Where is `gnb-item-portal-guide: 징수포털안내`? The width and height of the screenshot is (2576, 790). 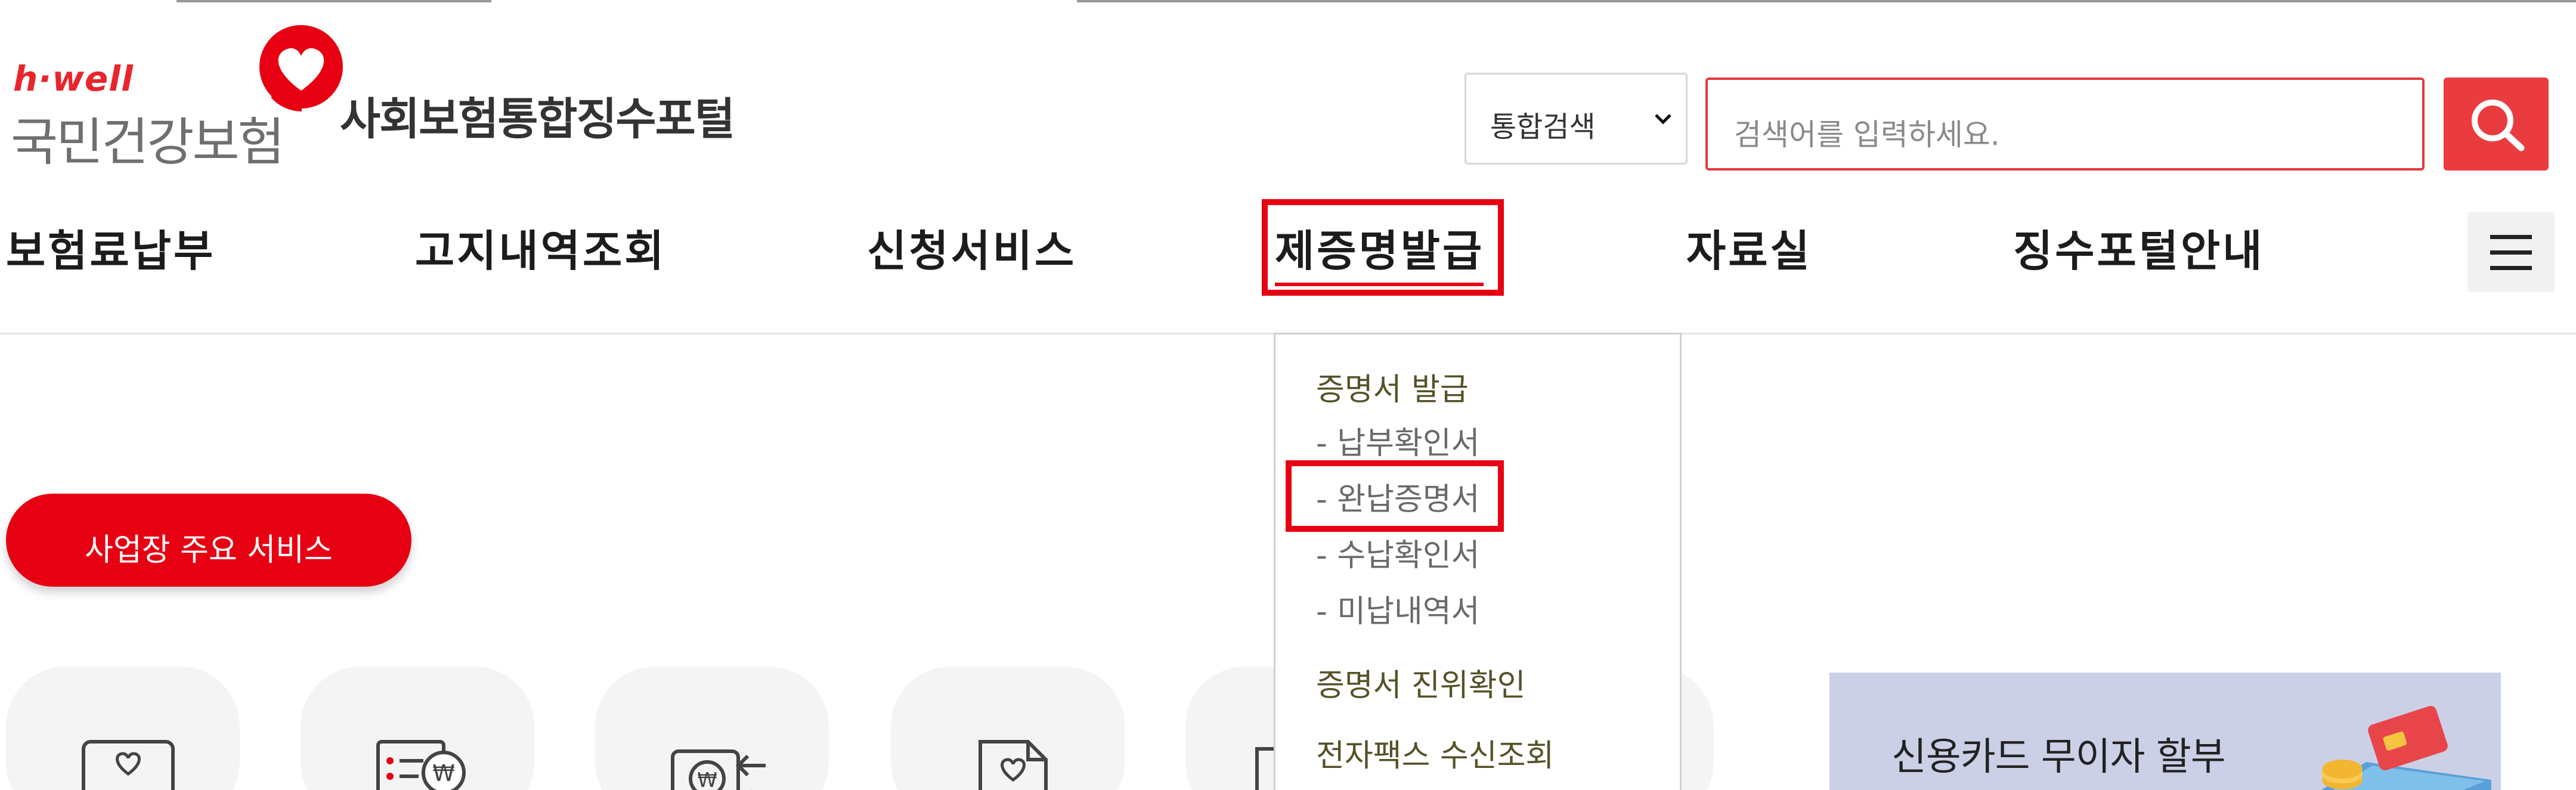
gnb-item-portal-guide: 징수포털안내 is located at coordinates (2138, 247).